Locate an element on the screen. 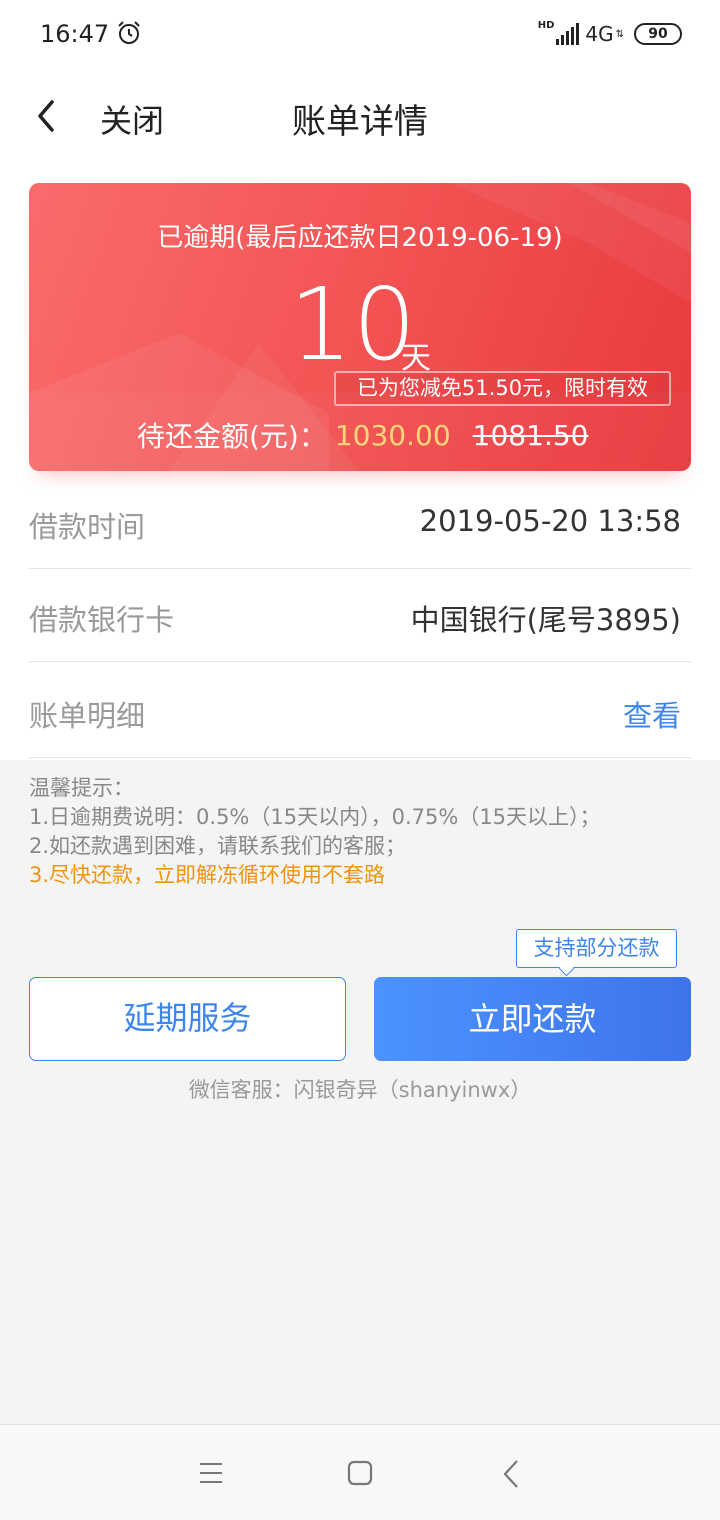  extend-service-button: 延期服务 is located at coordinates (187, 1019).